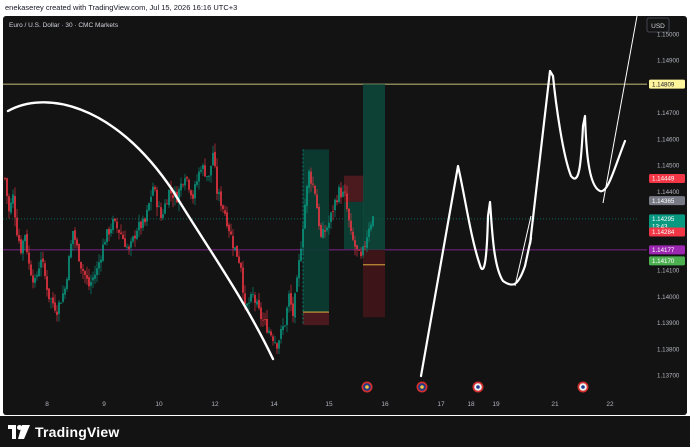  I want to click on price-tick-label: 1.14100, so click(668, 271).